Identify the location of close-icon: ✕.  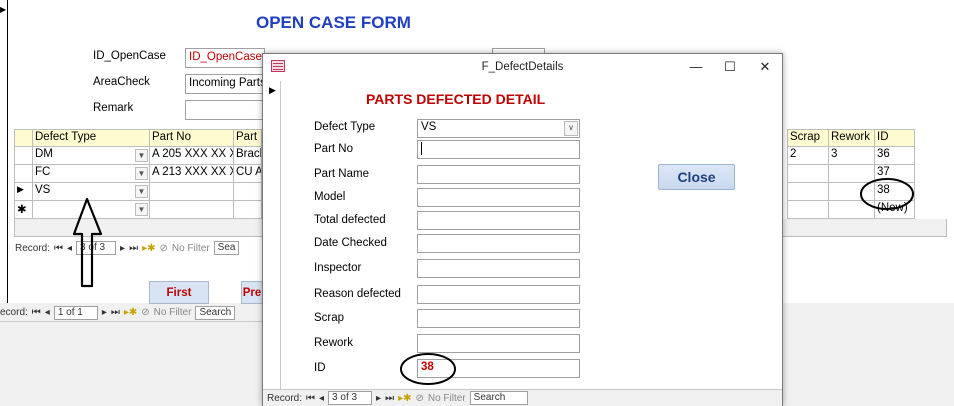
(765, 67).